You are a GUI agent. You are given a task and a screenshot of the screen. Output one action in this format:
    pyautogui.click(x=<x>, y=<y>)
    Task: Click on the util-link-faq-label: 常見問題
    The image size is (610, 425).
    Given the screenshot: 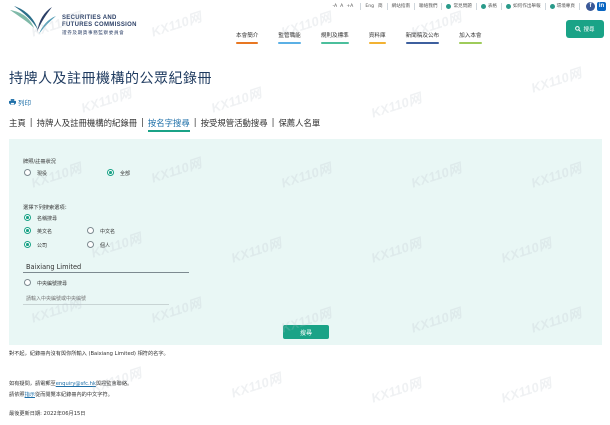 What is the action you would take?
    pyautogui.click(x=462, y=6)
    